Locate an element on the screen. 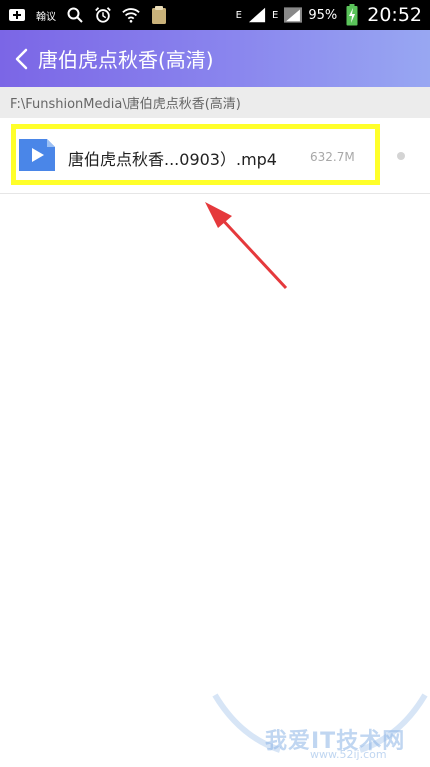 Image resolution: width=430 pixels, height=767 pixels. battery-charging-icon is located at coordinates (352, 15).